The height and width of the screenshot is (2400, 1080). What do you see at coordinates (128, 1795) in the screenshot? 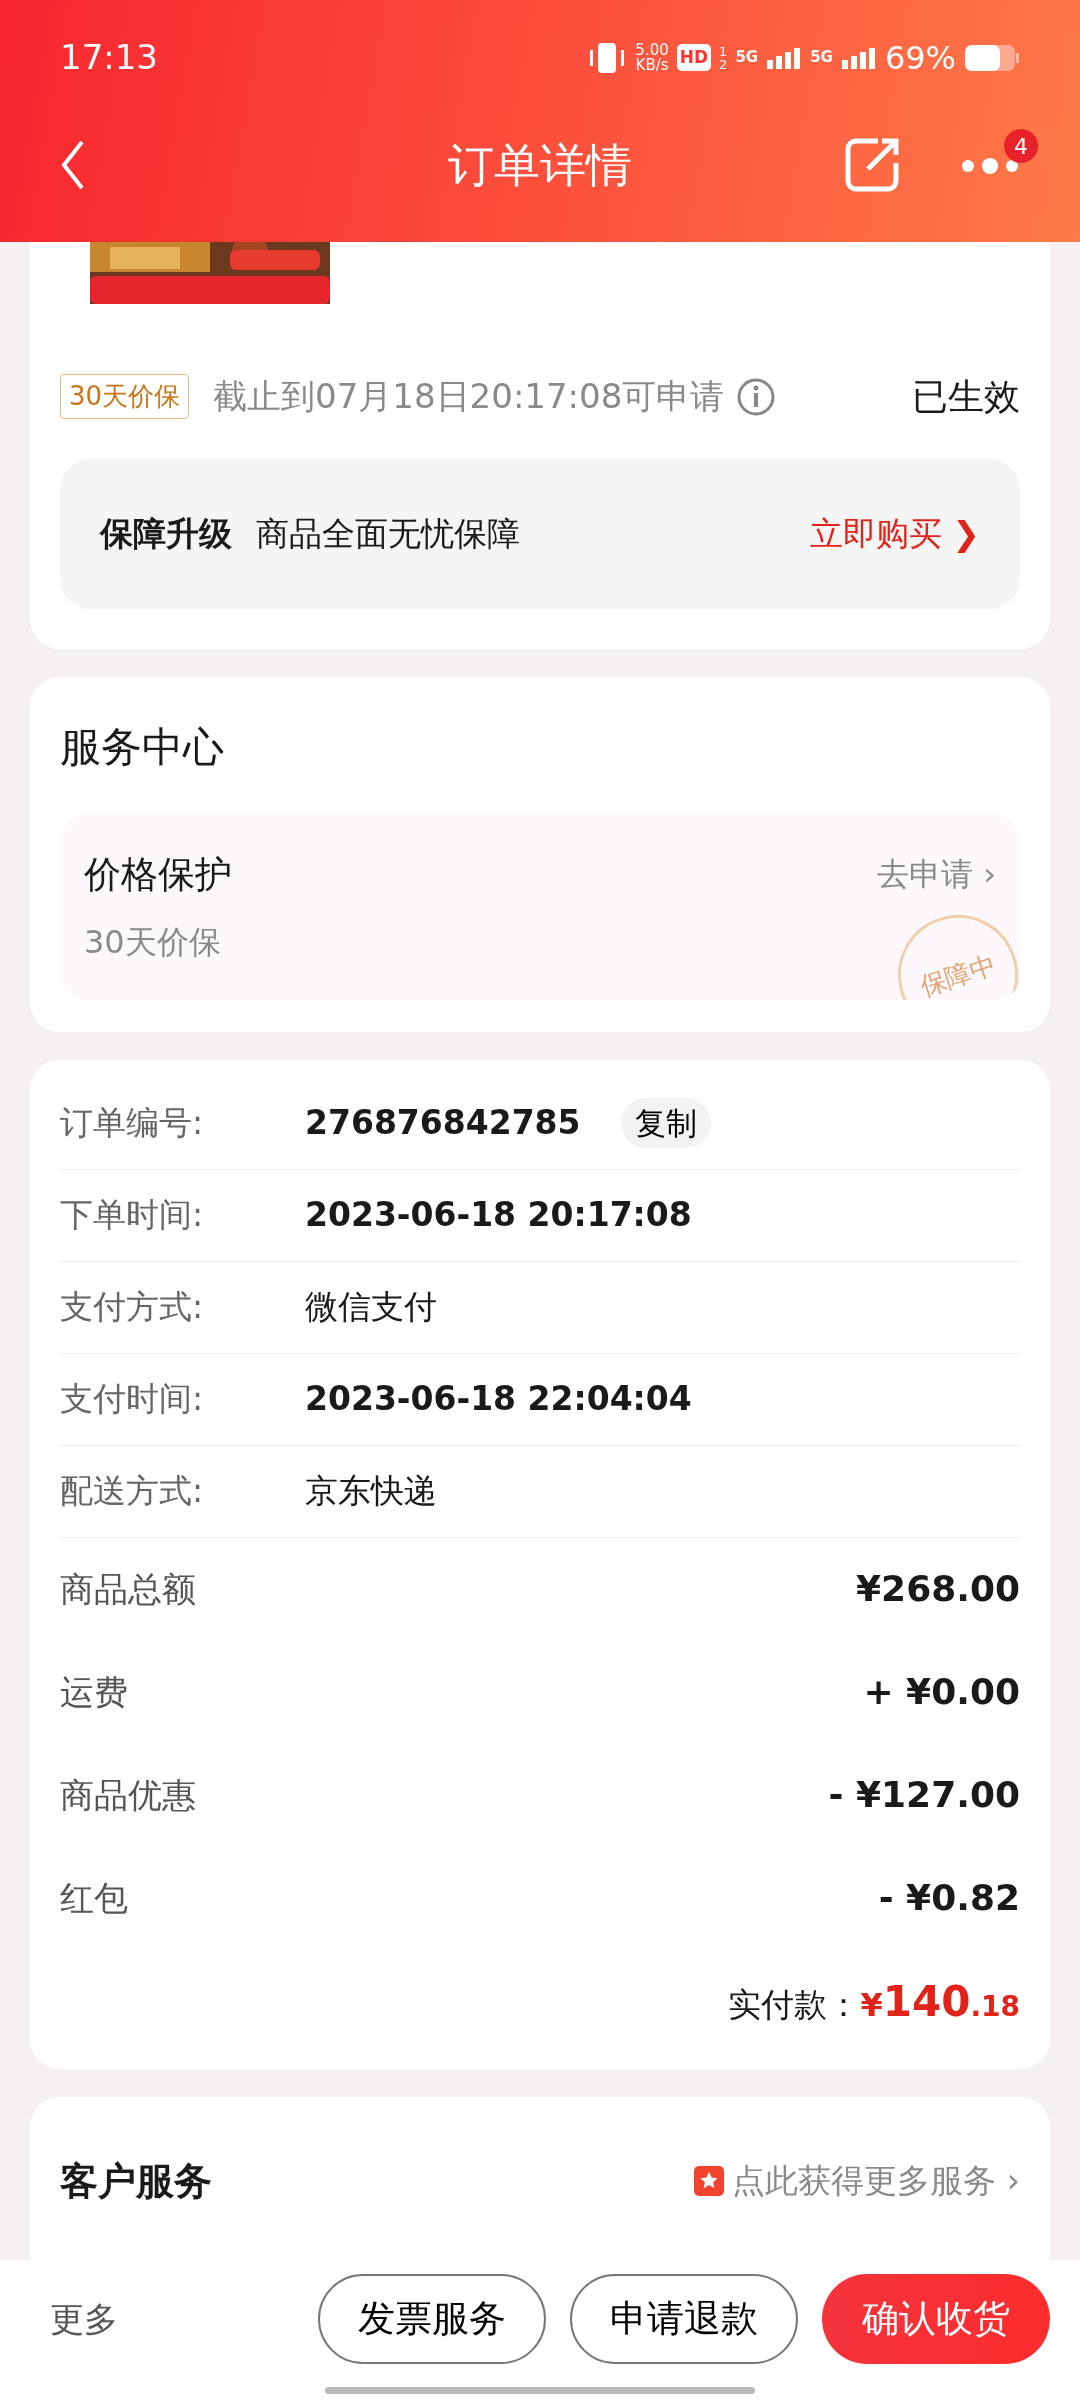
I see `amount-label: 商品优惠` at bounding box center [128, 1795].